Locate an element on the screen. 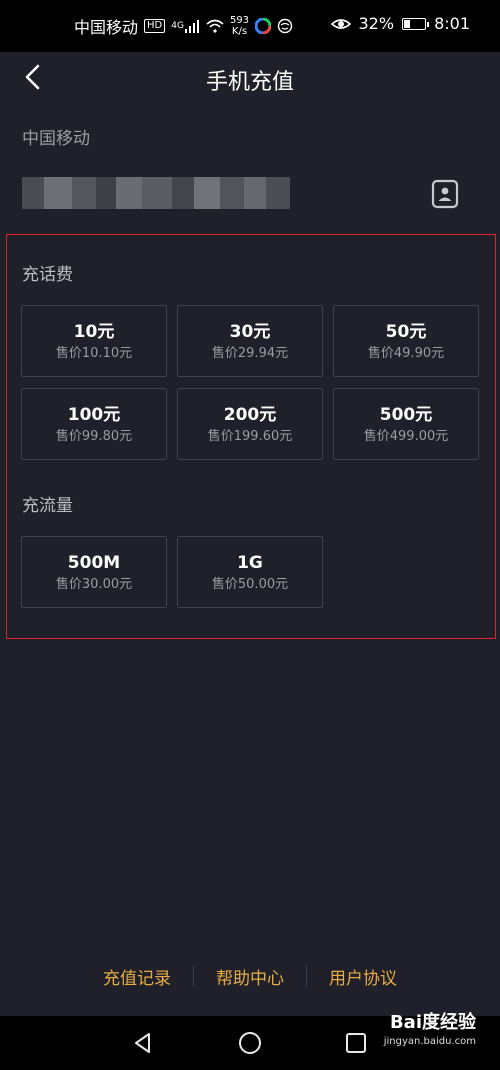 This screenshot has width=500, height=1070. network-type-label: 4G is located at coordinates (177, 26).